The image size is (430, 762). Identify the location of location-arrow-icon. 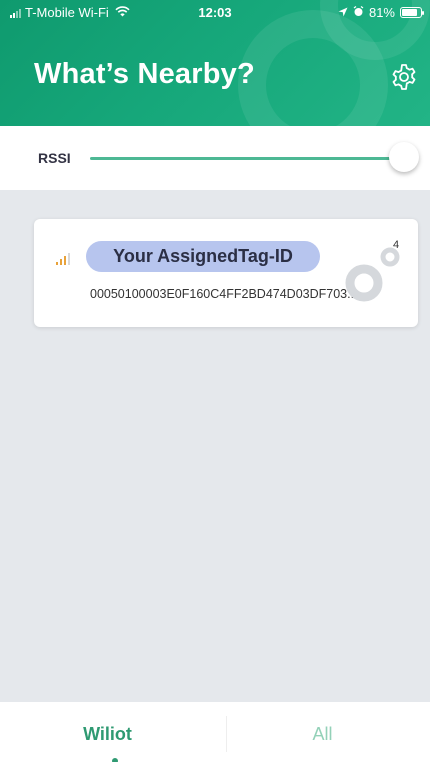
(343, 12).